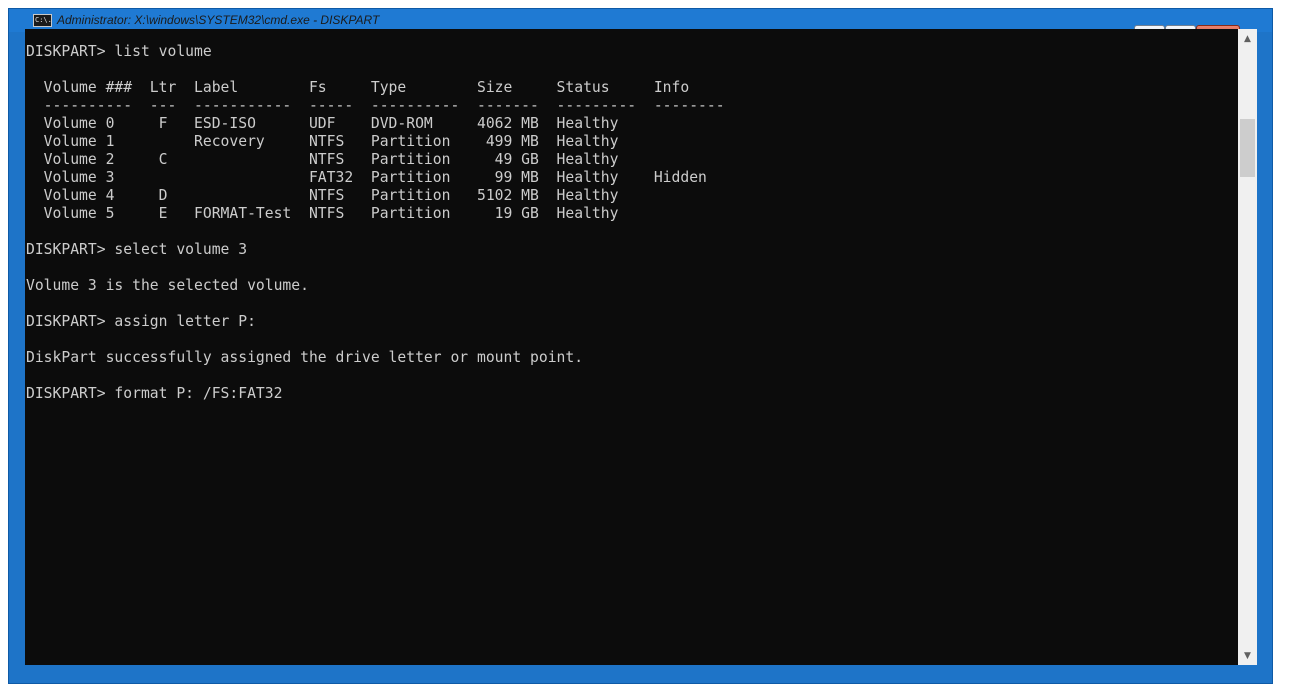  Describe the element at coordinates (1247, 148) in the screenshot. I see `scroll-thumb` at that location.